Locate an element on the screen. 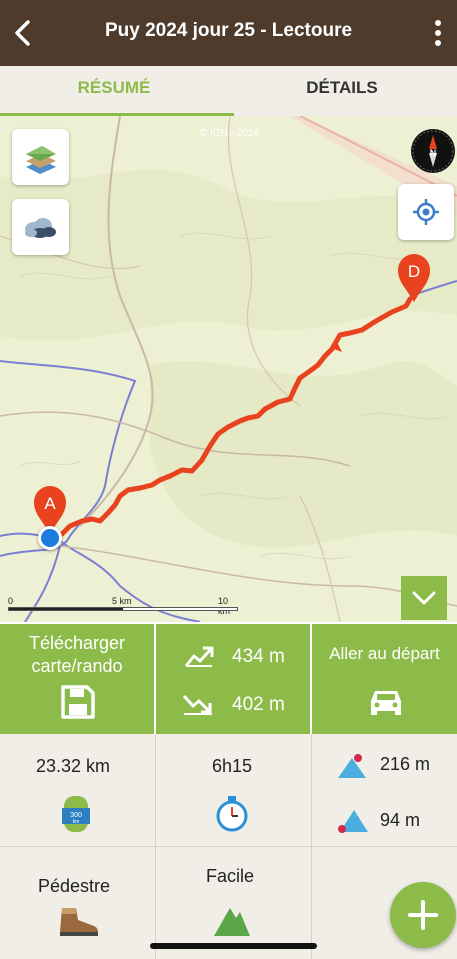 The image size is (457, 959). current-location-dot is located at coordinates (50, 538).